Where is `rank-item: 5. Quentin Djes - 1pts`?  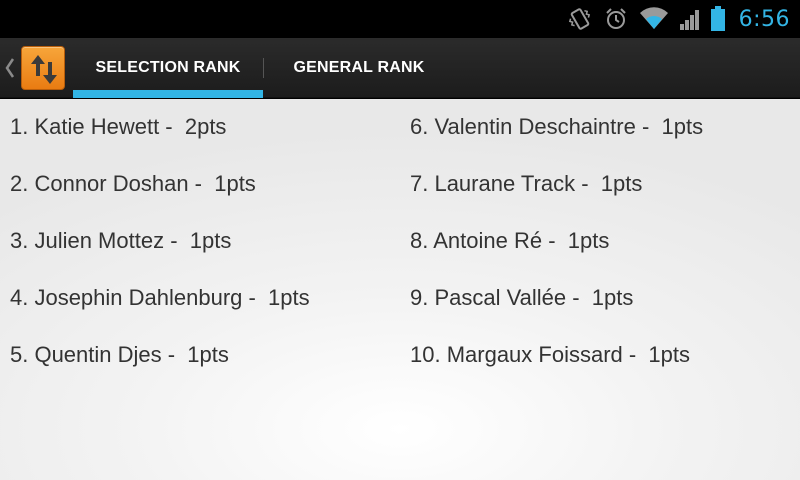 rank-item: 5. Quentin Djes - 1pts is located at coordinates (119, 354).